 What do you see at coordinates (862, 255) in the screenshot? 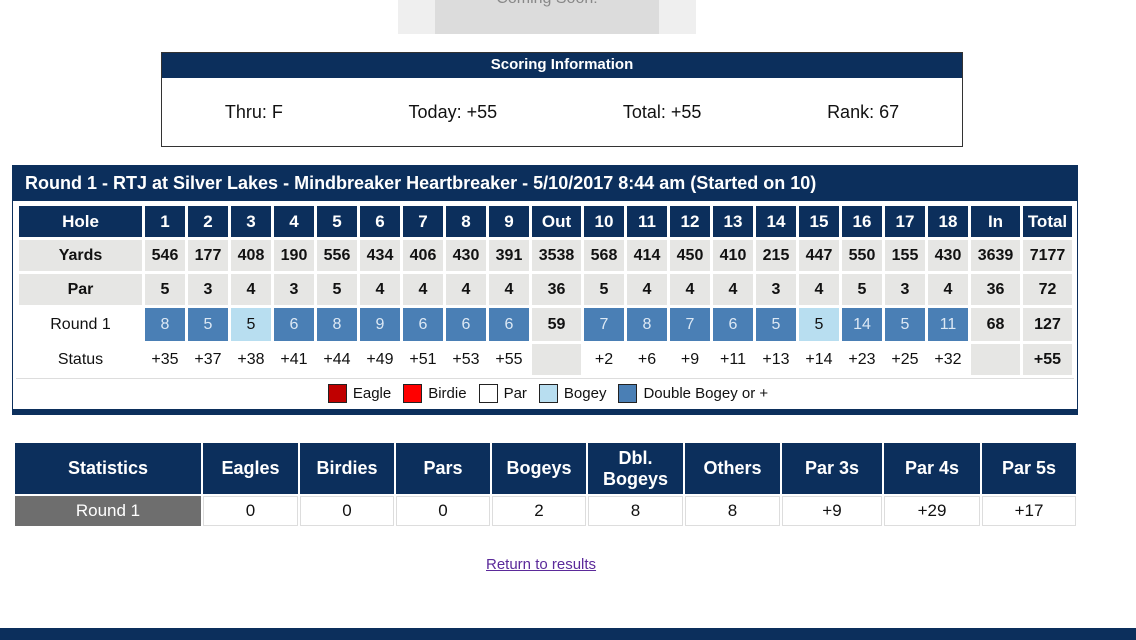
I see `yards-cell: 550` at bounding box center [862, 255].